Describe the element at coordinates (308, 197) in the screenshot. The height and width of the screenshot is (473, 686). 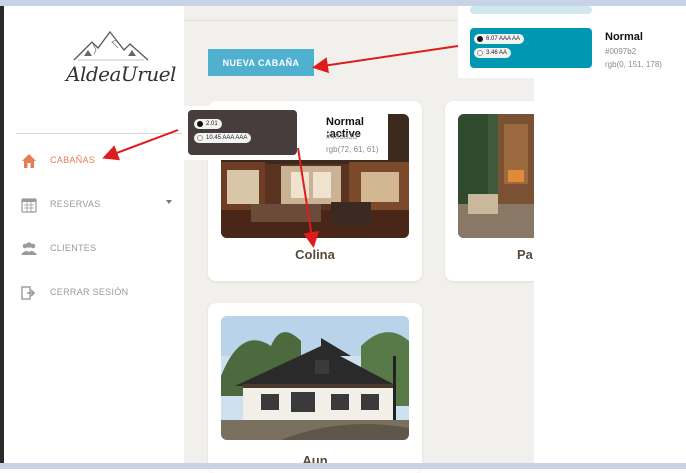
I see `arrow-to-card-title` at that location.